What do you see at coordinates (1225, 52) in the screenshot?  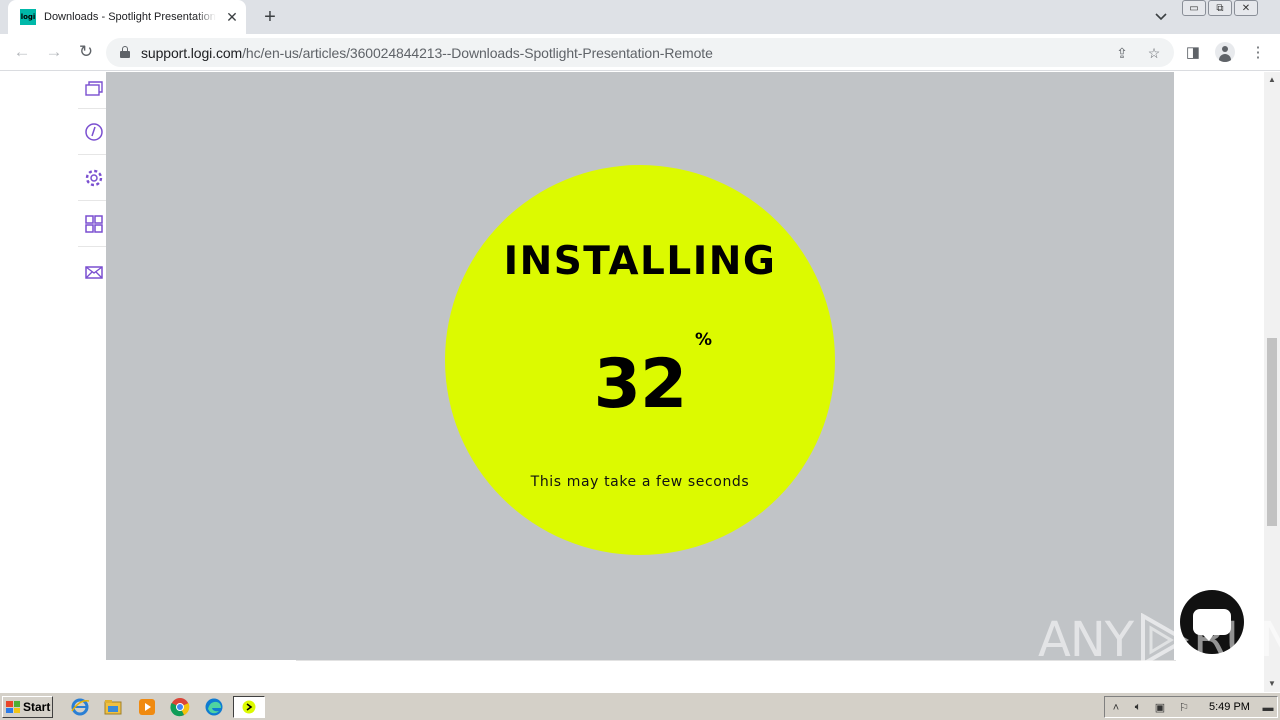 I see `profile-avatar-icon` at bounding box center [1225, 52].